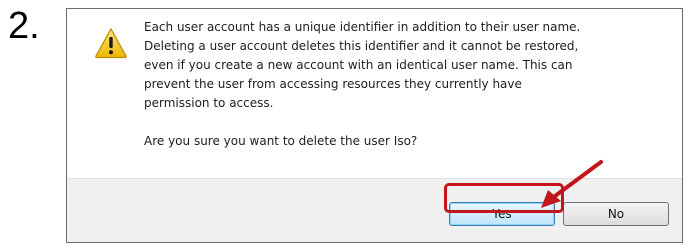 Image resolution: width=688 pixels, height=248 pixels. I want to click on step-number: 2., so click(24, 26).